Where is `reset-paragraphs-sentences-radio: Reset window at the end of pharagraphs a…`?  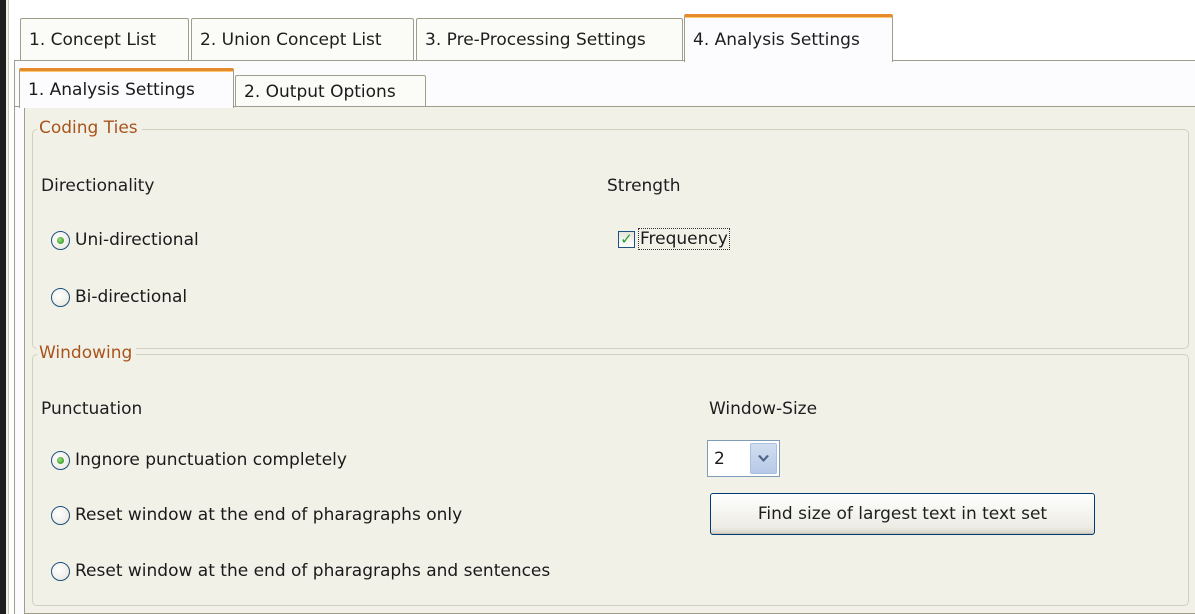 reset-paragraphs-sentences-radio: Reset window at the end of pharagraphs a… is located at coordinates (300, 571).